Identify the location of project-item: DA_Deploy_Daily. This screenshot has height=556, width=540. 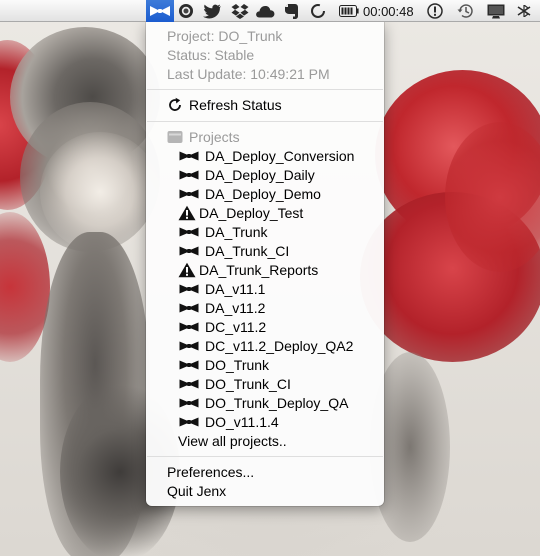
(297, 174).